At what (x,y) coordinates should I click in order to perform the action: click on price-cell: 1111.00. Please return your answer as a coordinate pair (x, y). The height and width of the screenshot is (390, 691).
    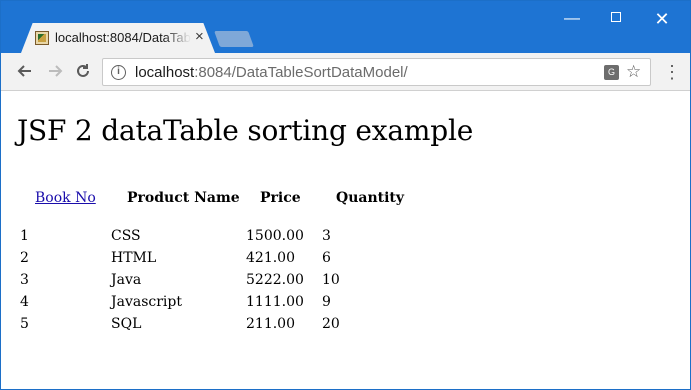
    Looking at the image, I should click on (275, 302).